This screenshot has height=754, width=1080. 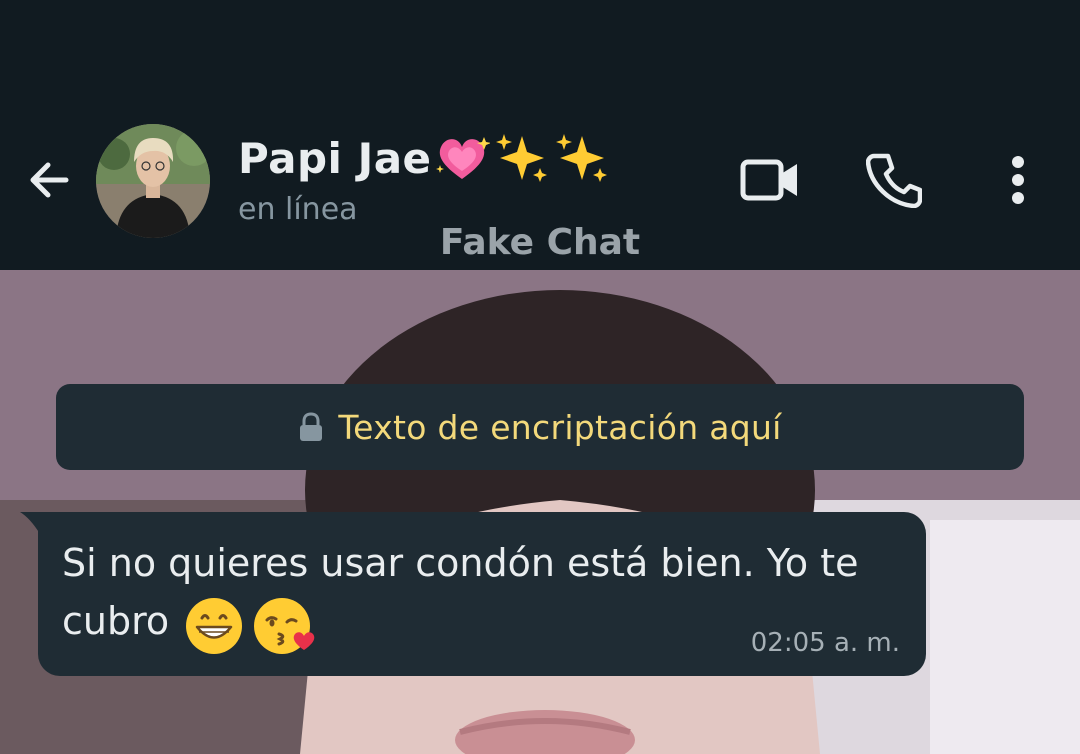 What do you see at coordinates (462, 158) in the screenshot?
I see `growing-heart-emoji-icon` at bounding box center [462, 158].